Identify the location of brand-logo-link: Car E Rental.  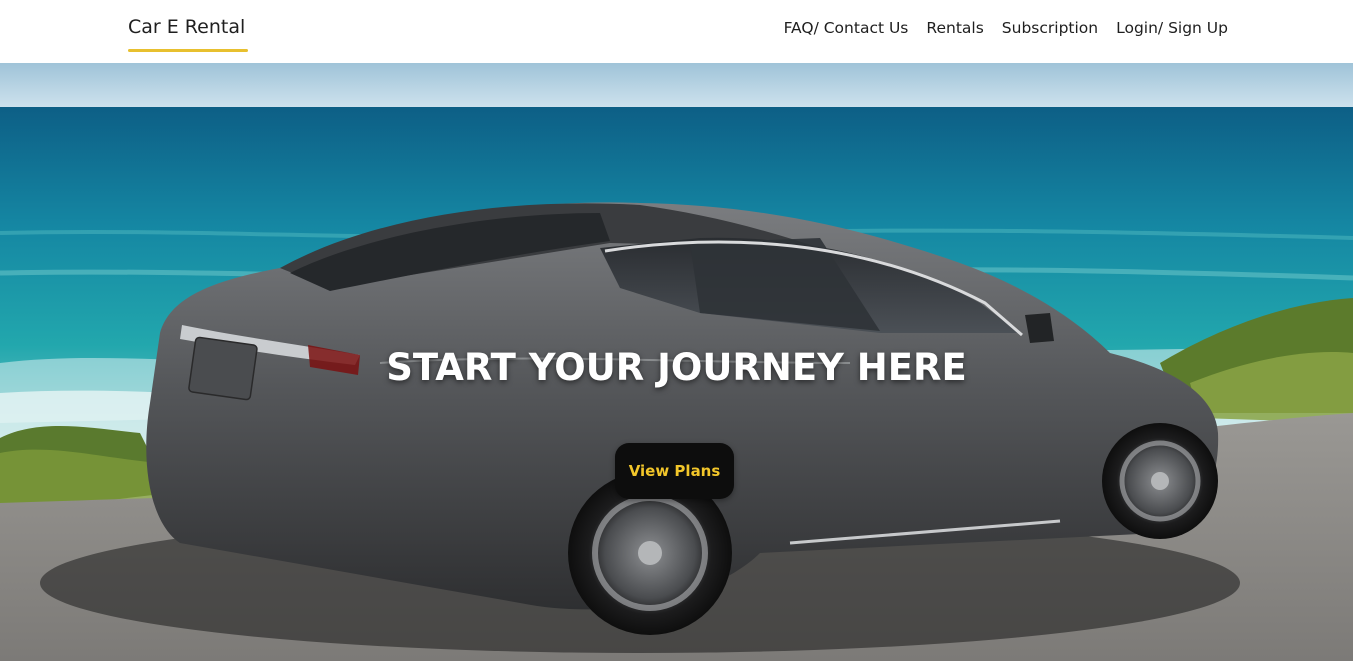
(186, 27).